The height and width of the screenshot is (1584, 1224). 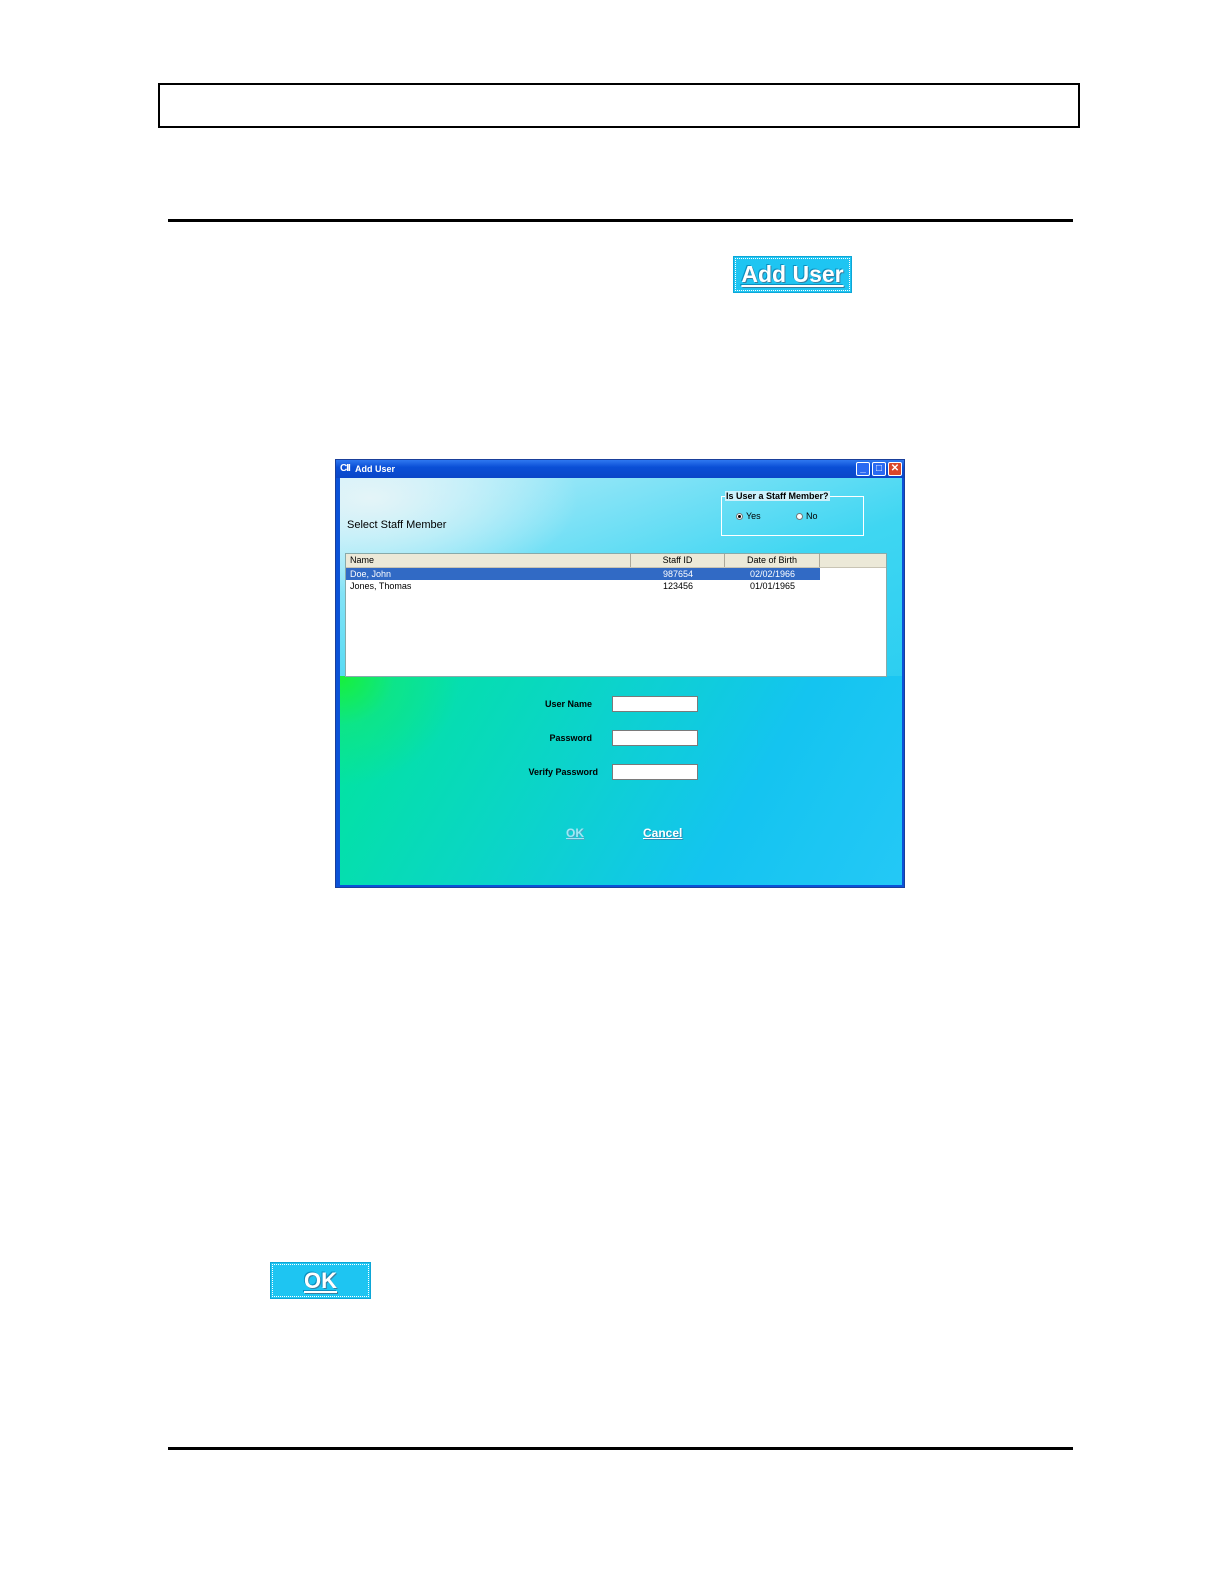 I want to click on cell-dob: 01/01/1965, so click(x=772, y=586).